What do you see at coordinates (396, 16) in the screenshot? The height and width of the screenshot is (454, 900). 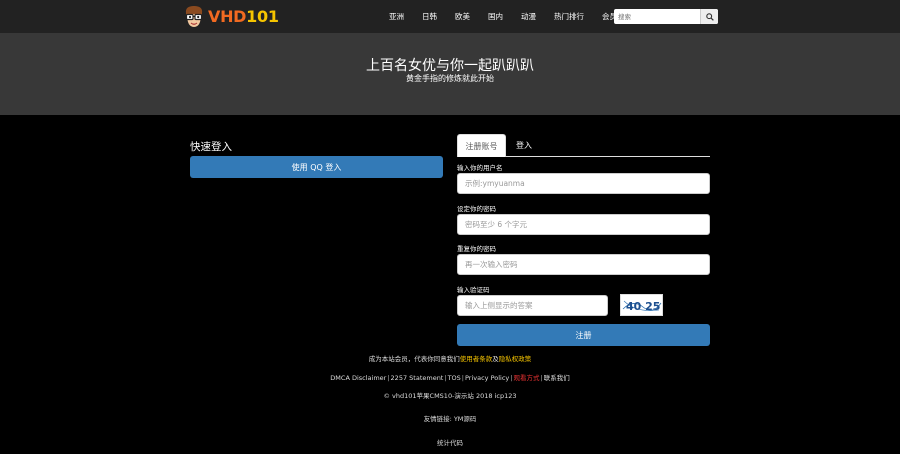 I see `nav-item-asia: 亚洲` at bounding box center [396, 16].